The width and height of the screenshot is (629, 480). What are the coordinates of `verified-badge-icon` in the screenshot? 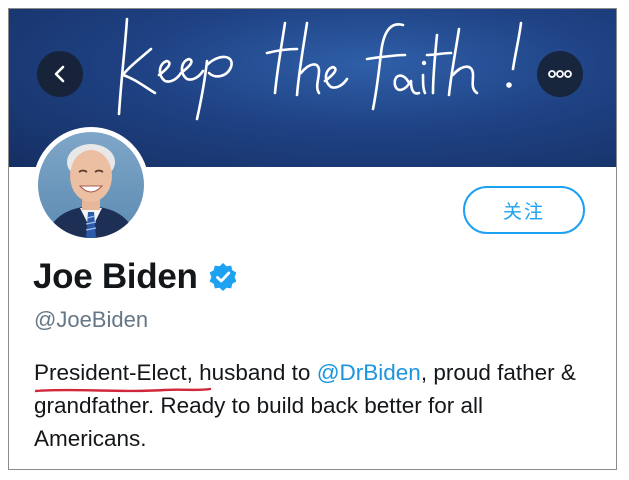 It's located at (222, 277).